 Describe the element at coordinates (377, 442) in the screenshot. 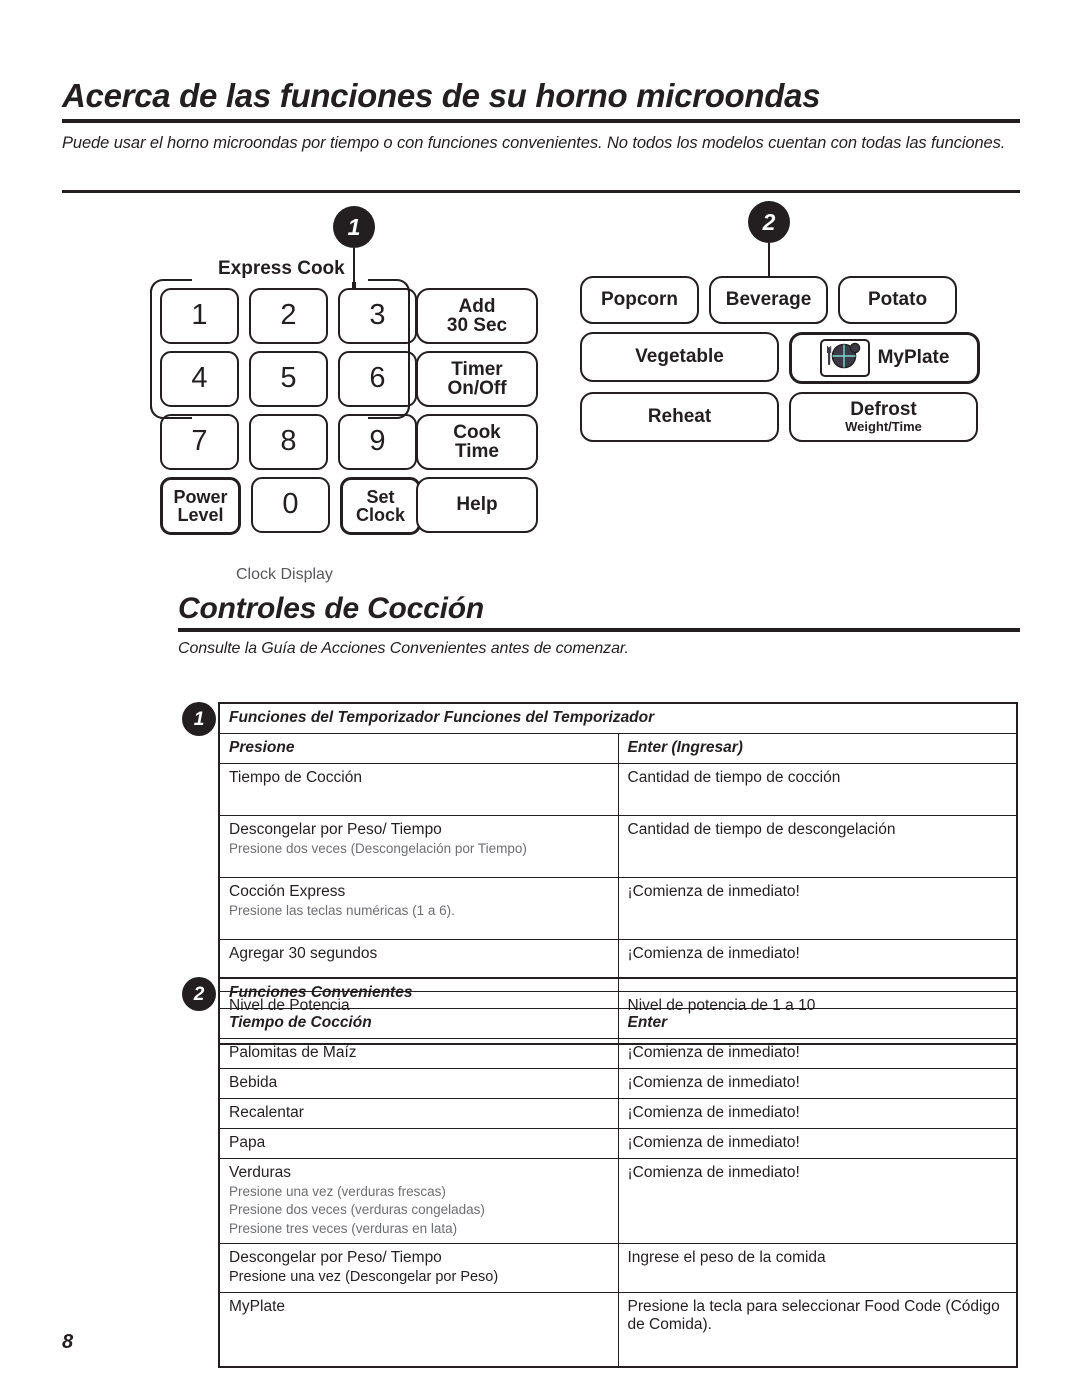

I see `key-9: 9` at that location.